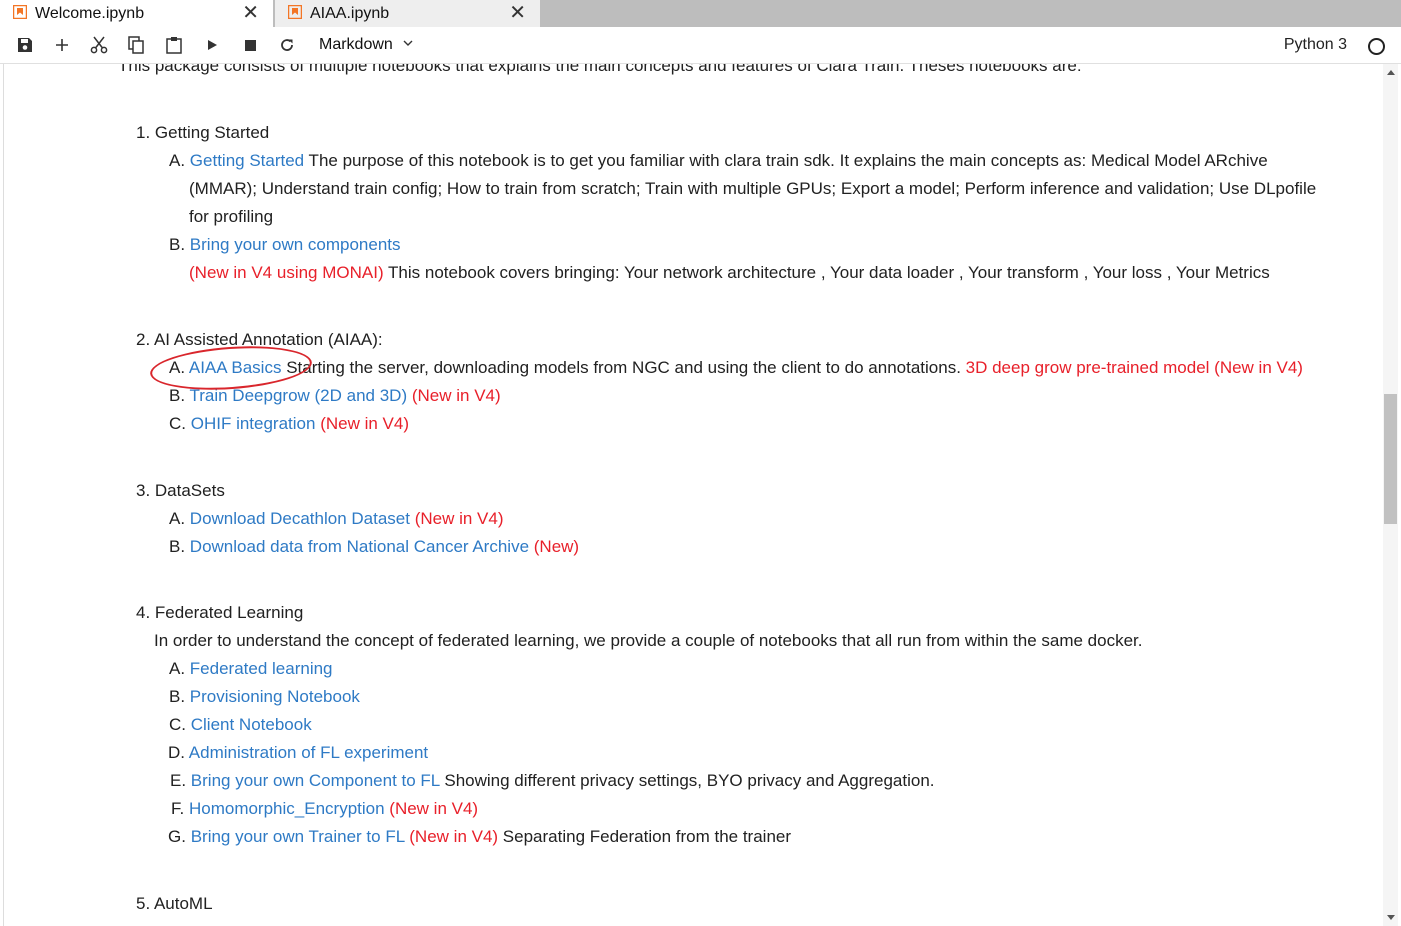 Image resolution: width=1401 pixels, height=926 pixels. I want to click on list-item: B. Provisioning Notebook, so click(264, 696).